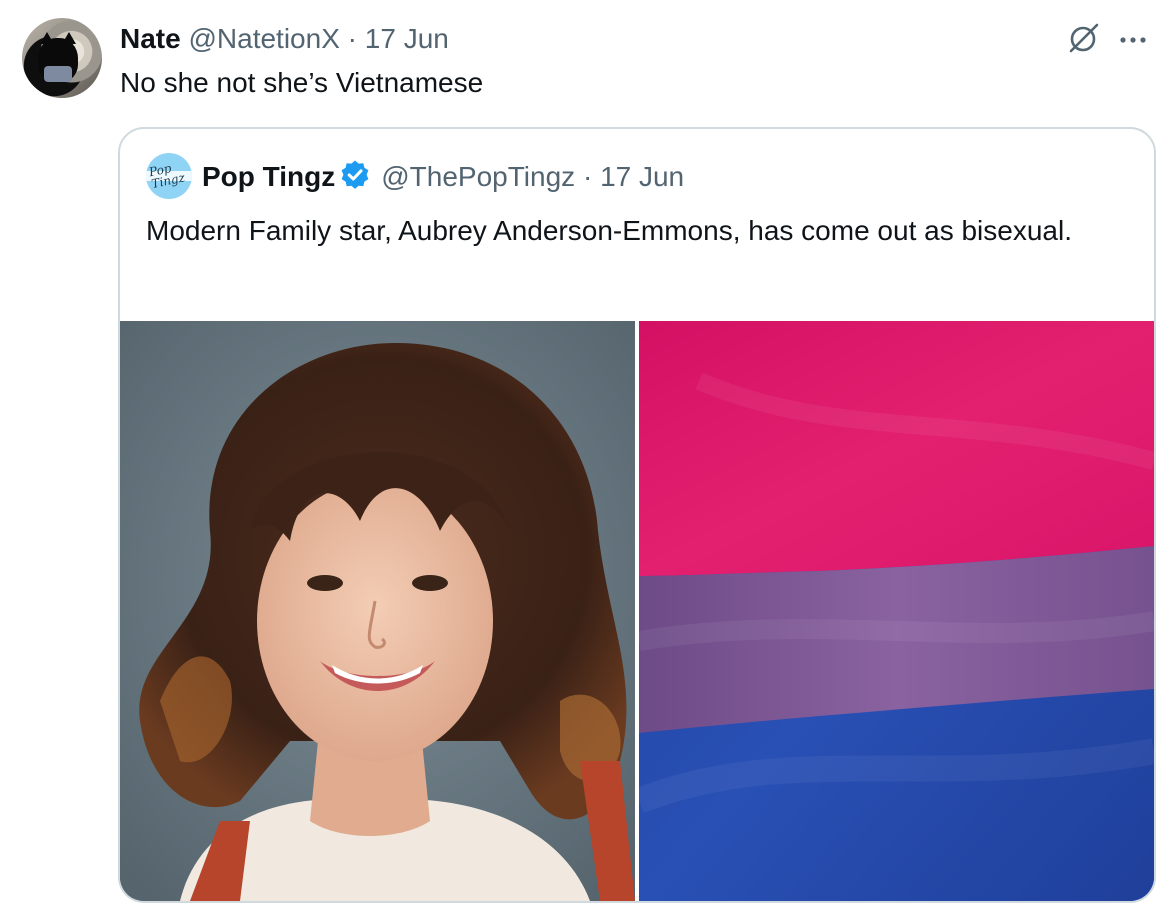  What do you see at coordinates (1133, 39) in the screenshot?
I see `more-icon` at bounding box center [1133, 39].